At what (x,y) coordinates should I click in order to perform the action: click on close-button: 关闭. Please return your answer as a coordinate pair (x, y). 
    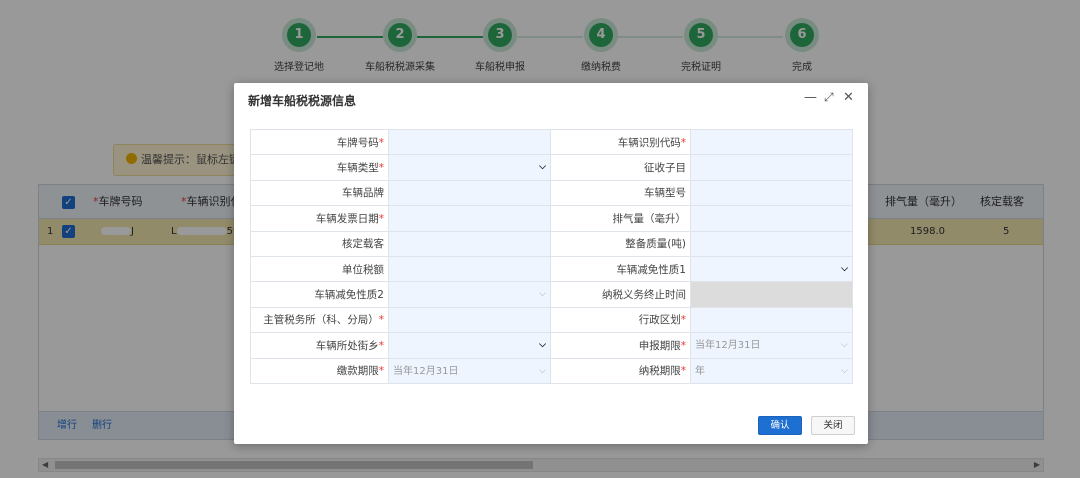
    Looking at the image, I should click on (833, 425).